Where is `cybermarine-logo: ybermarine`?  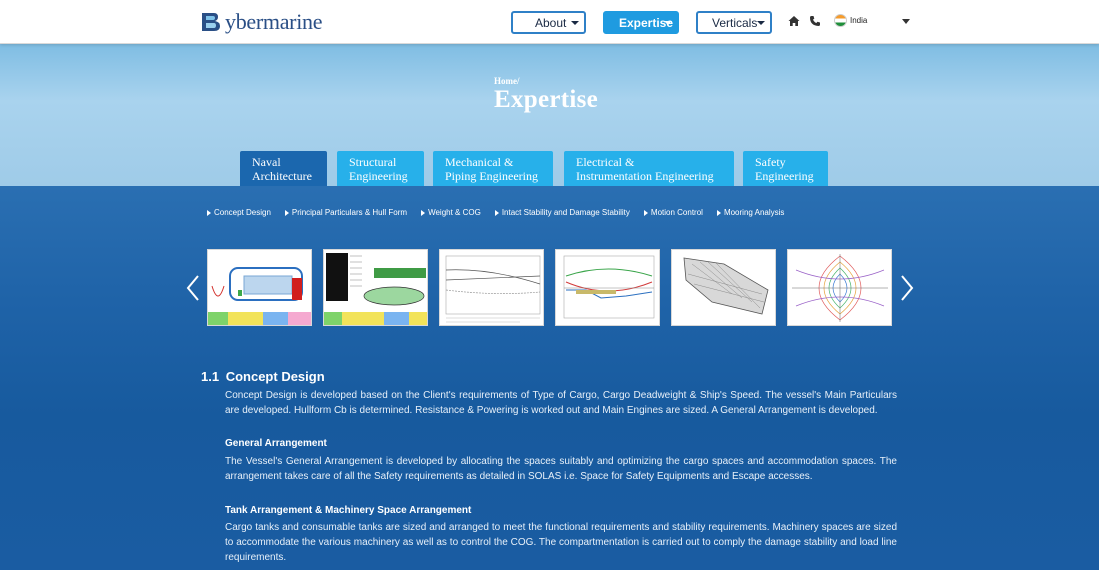 cybermarine-logo: ybermarine is located at coordinates (261, 22).